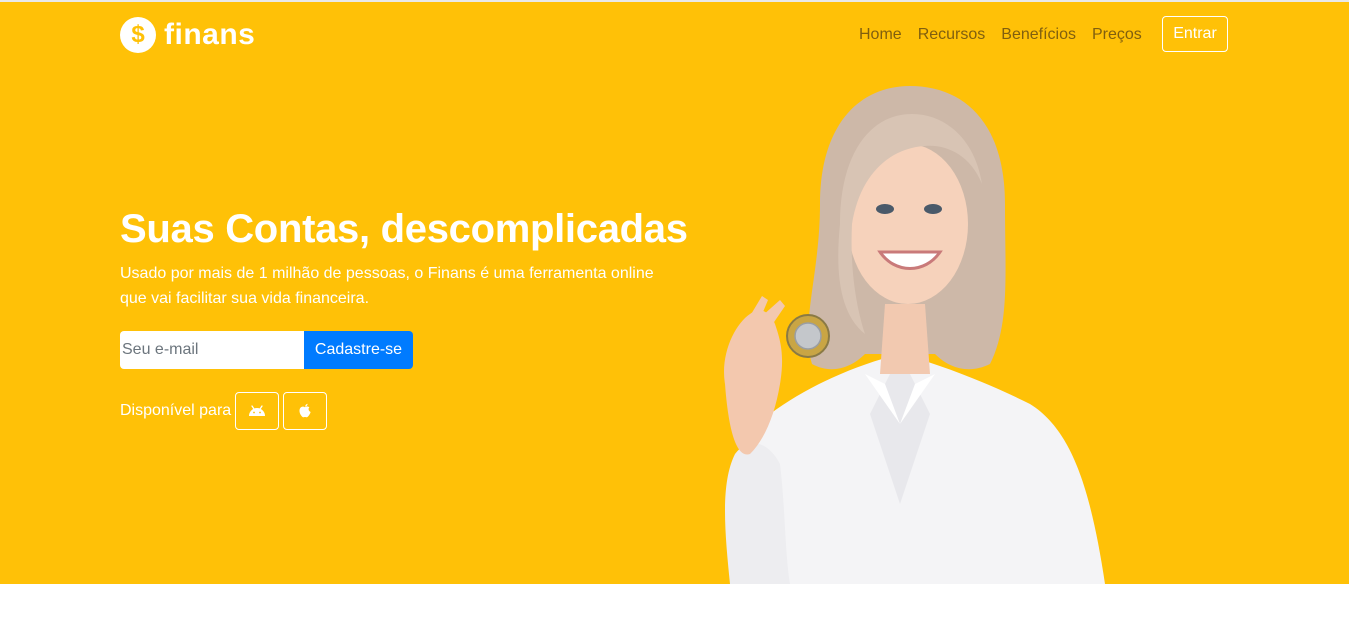 The image size is (1349, 627). I want to click on hero-headline: Suas Contas, descomplicadas, so click(404, 229).